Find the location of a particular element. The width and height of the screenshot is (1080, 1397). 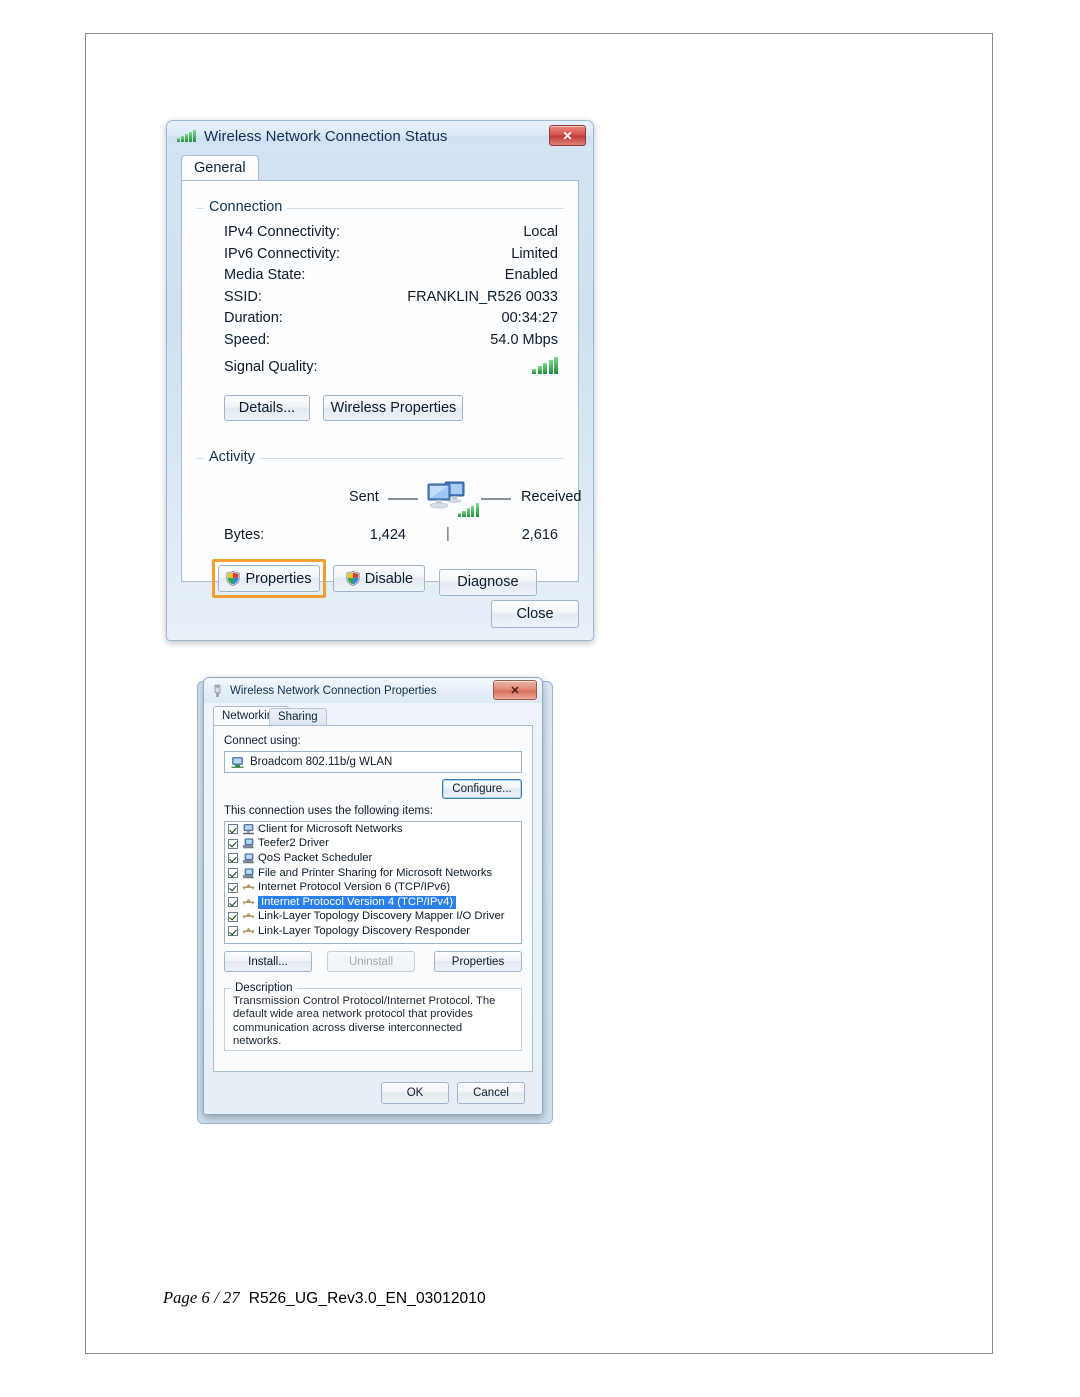

table-row: IPv4 Connectivity: Local is located at coordinates (380, 235).